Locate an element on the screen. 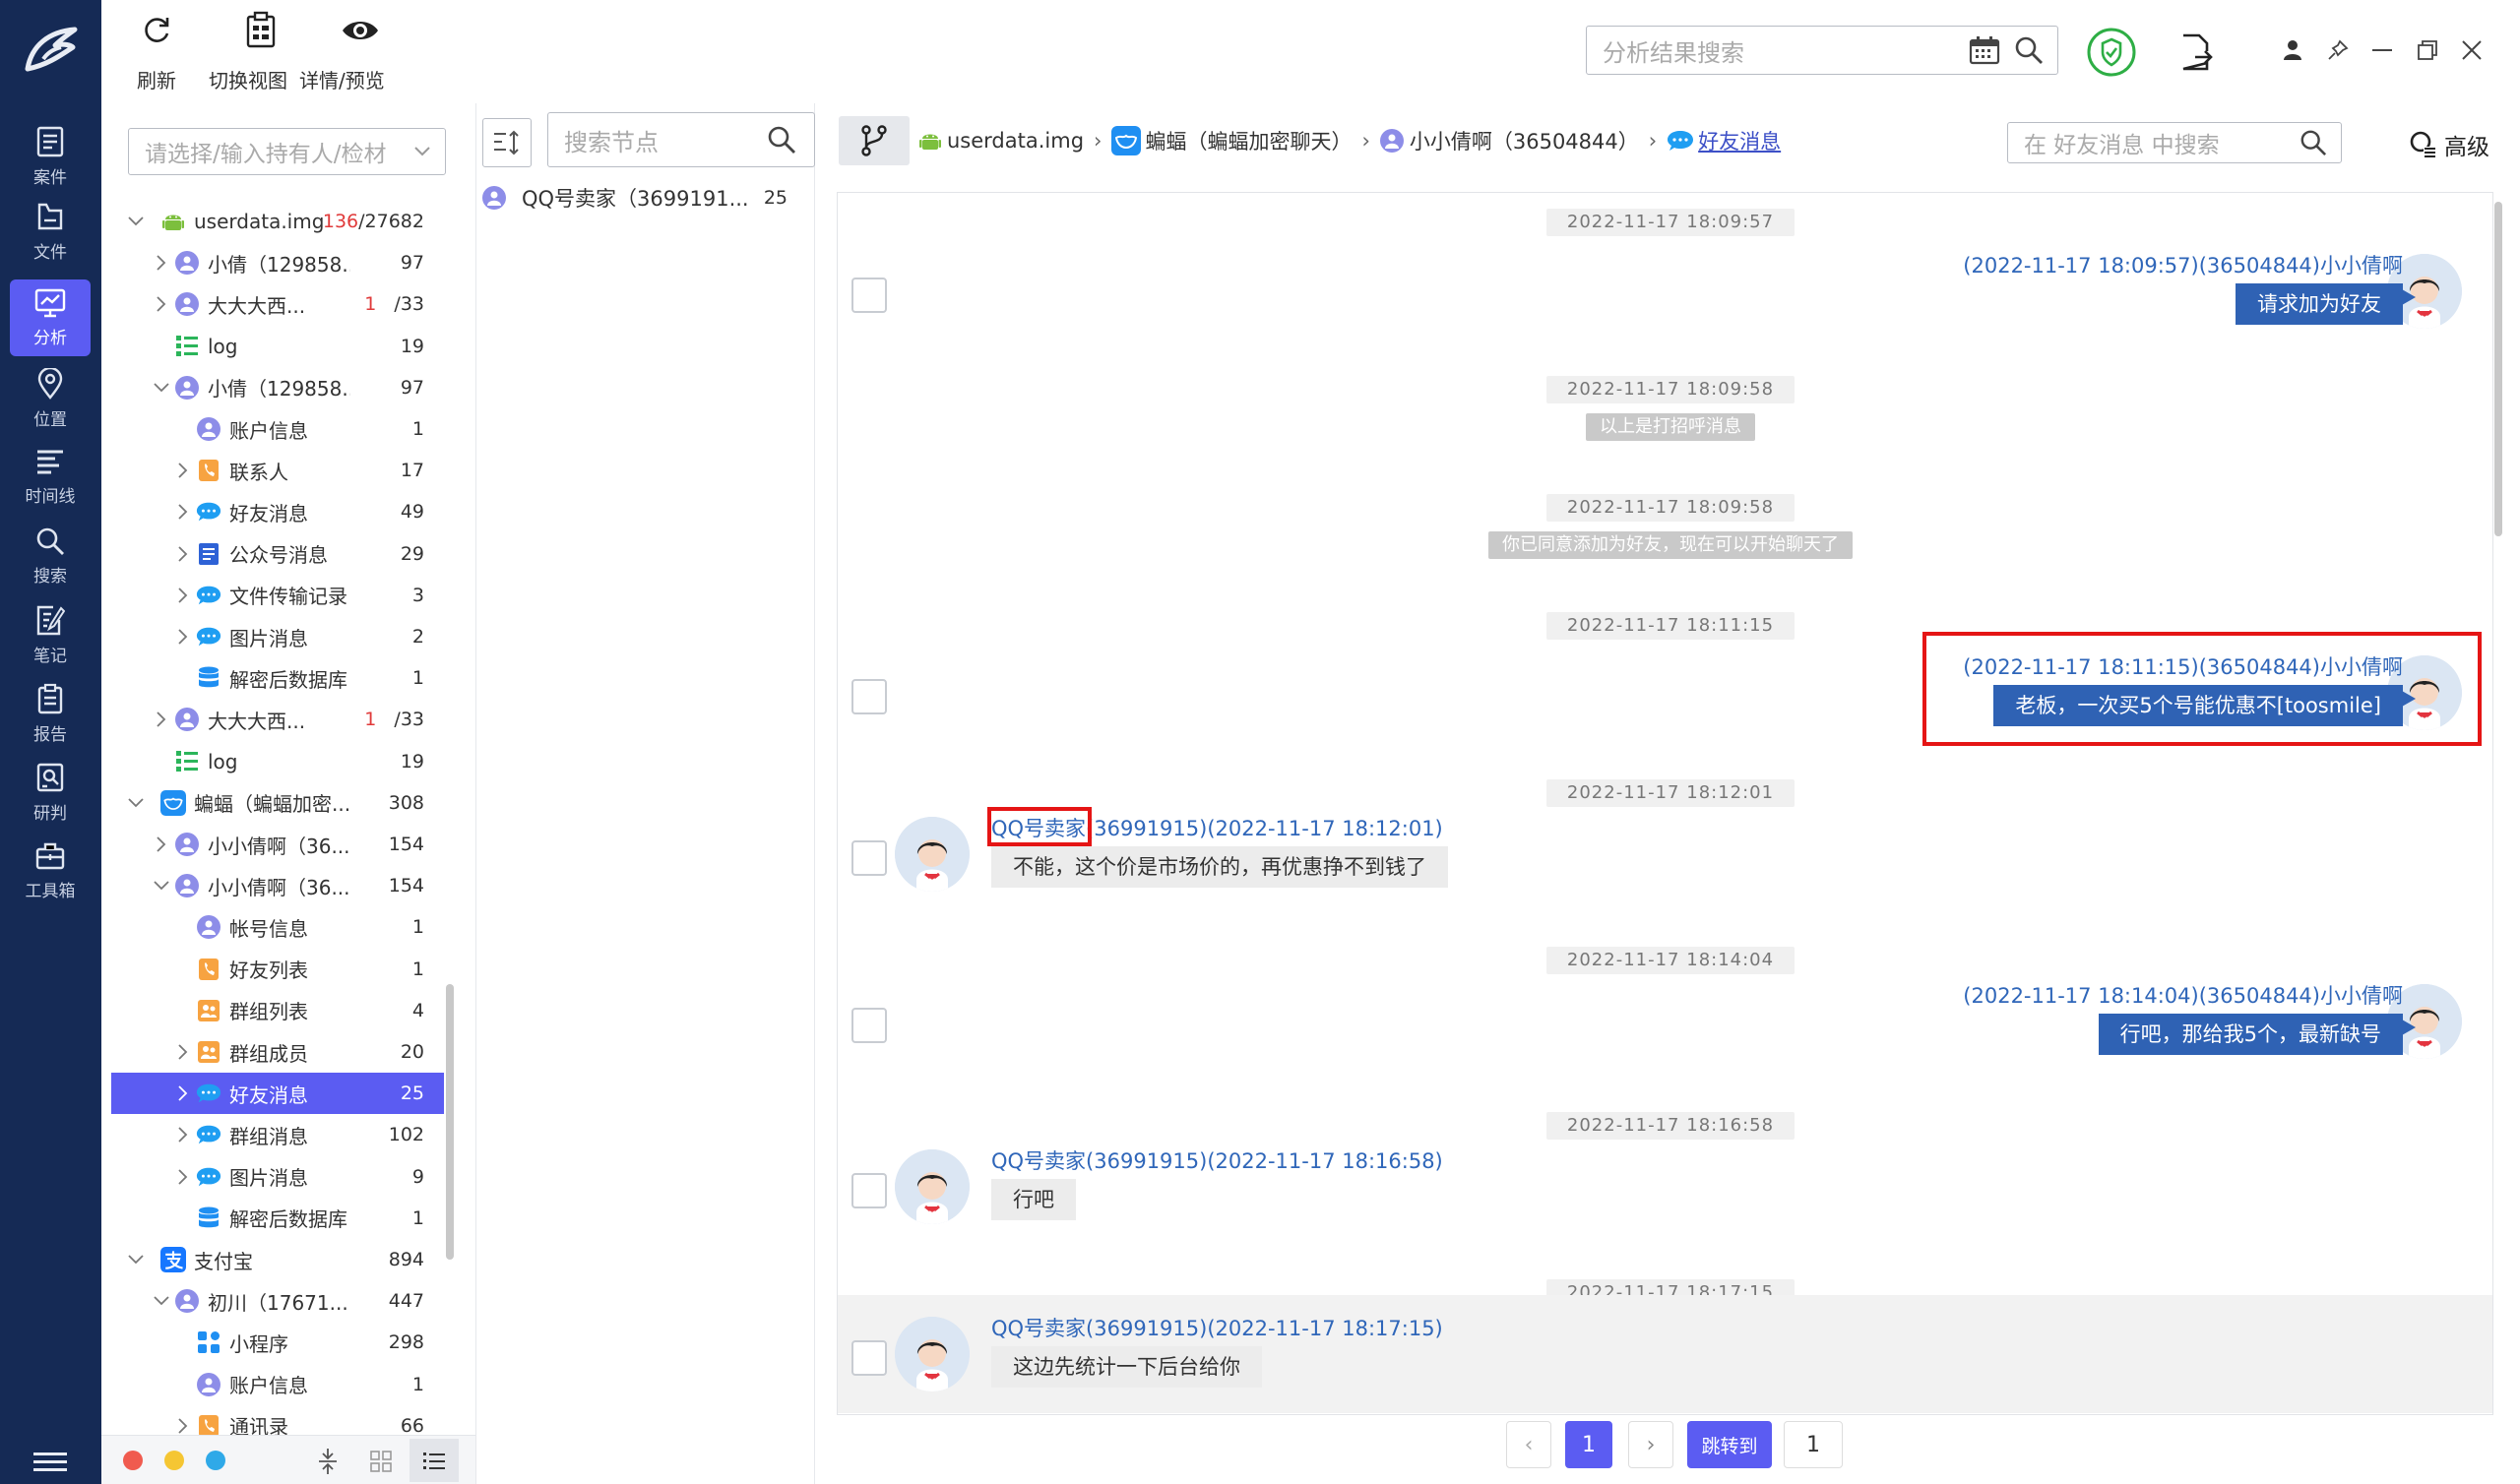  node-search-icon is located at coordinates (781, 140).